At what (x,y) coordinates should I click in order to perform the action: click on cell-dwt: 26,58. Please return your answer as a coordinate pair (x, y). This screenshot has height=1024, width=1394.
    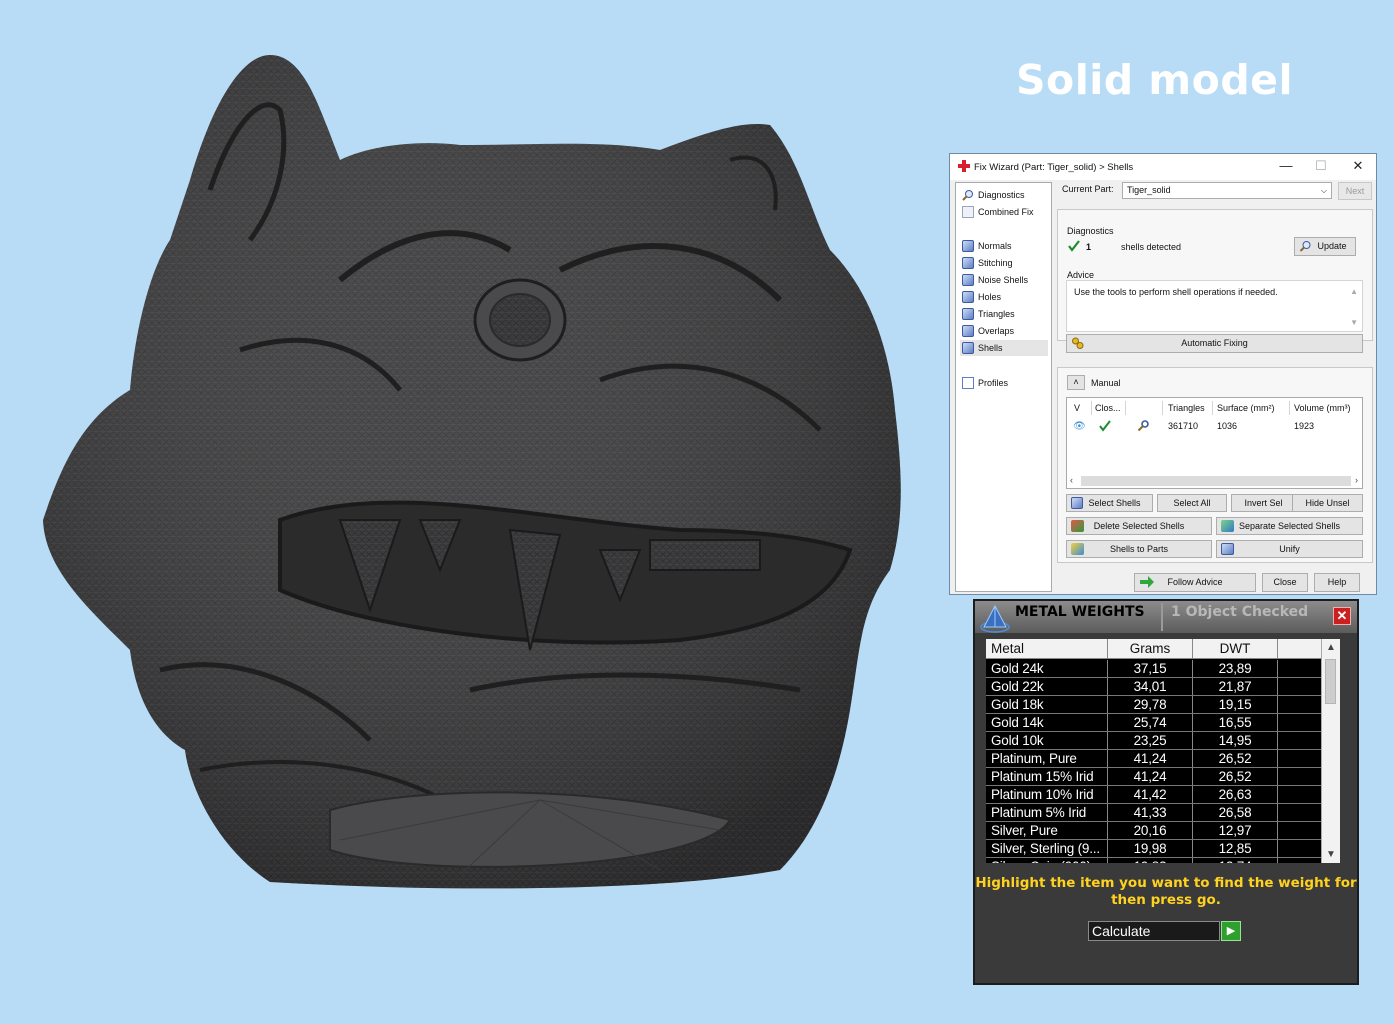
    Looking at the image, I should click on (1235, 813).